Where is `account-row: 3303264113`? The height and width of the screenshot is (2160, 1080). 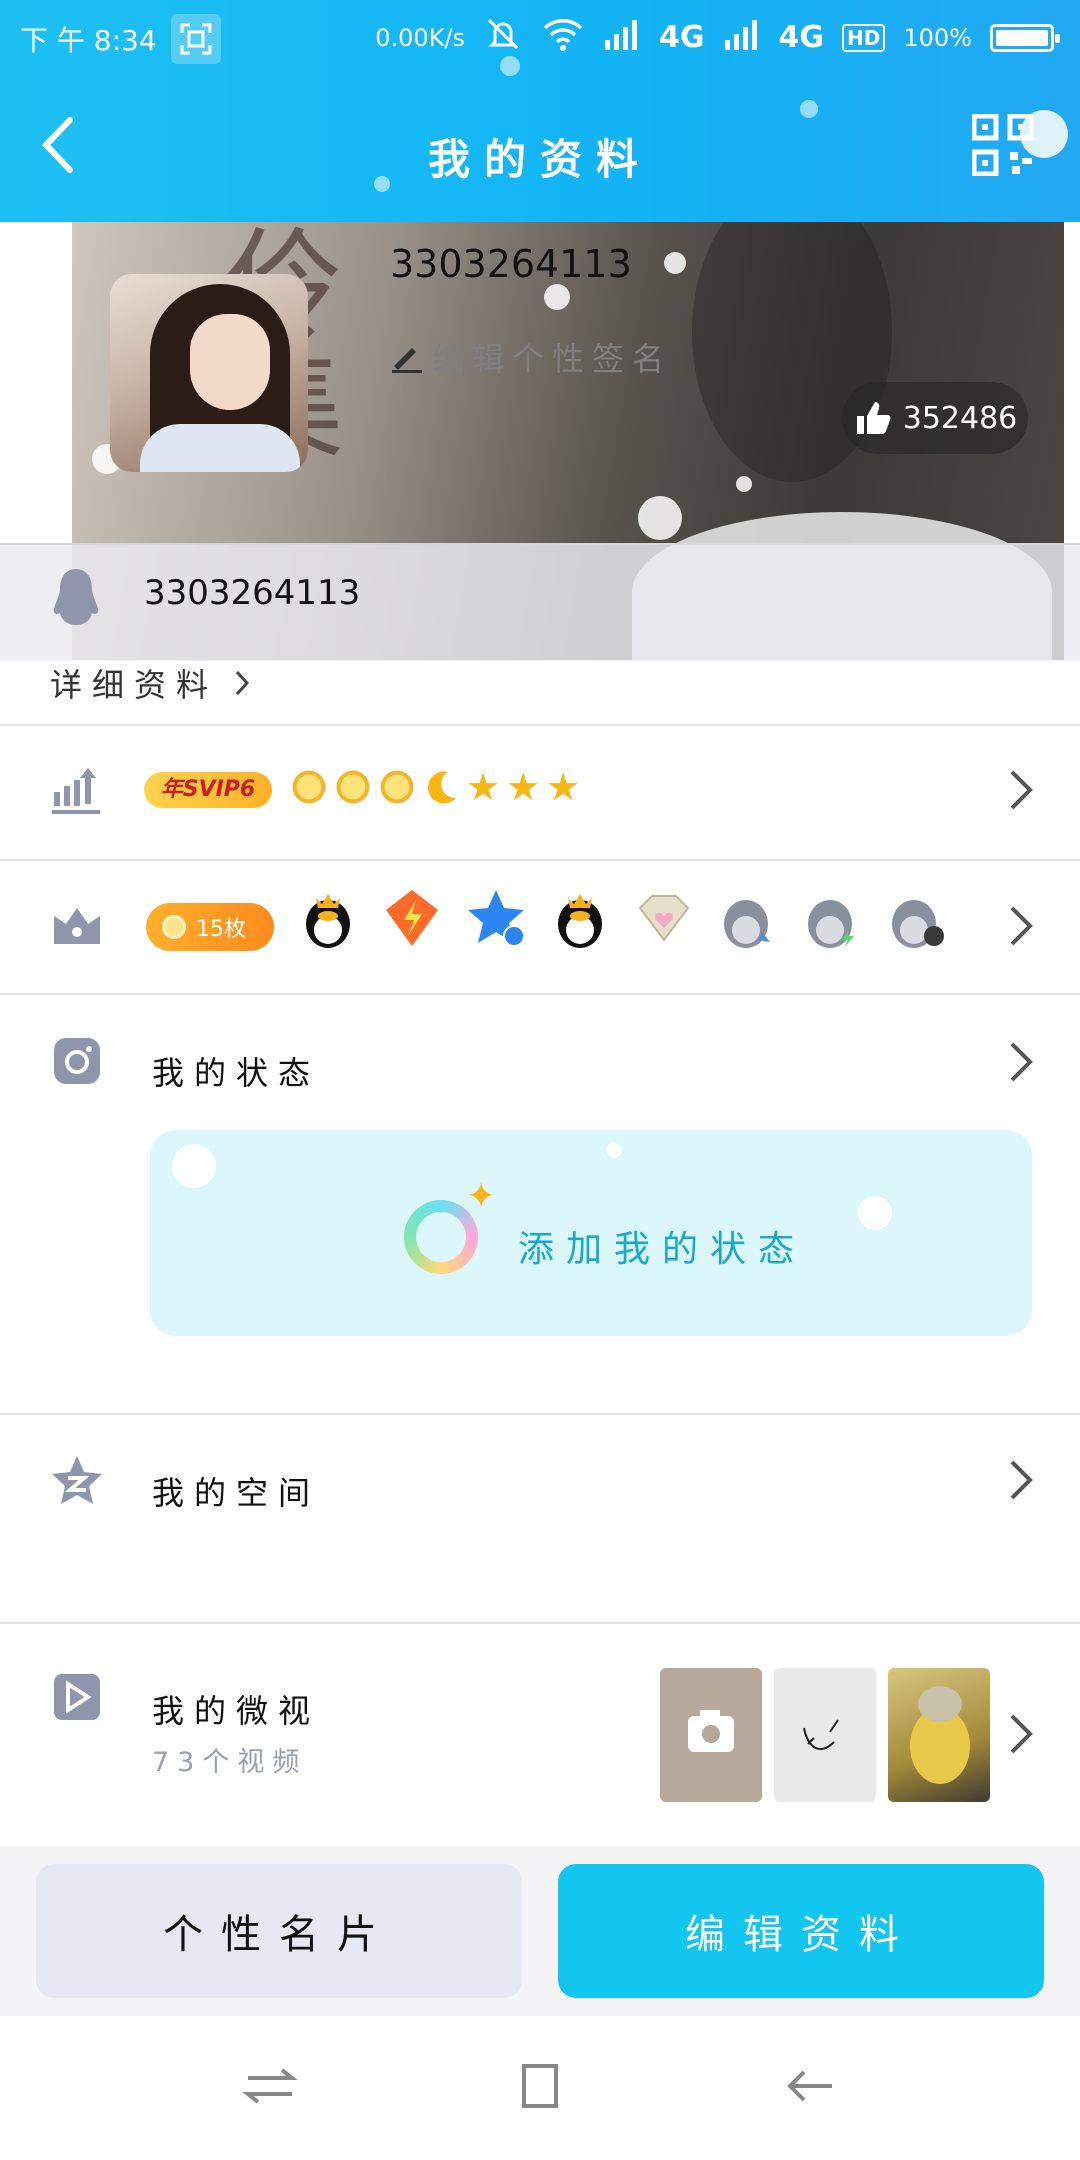 account-row: 3303264113 is located at coordinates (540, 602).